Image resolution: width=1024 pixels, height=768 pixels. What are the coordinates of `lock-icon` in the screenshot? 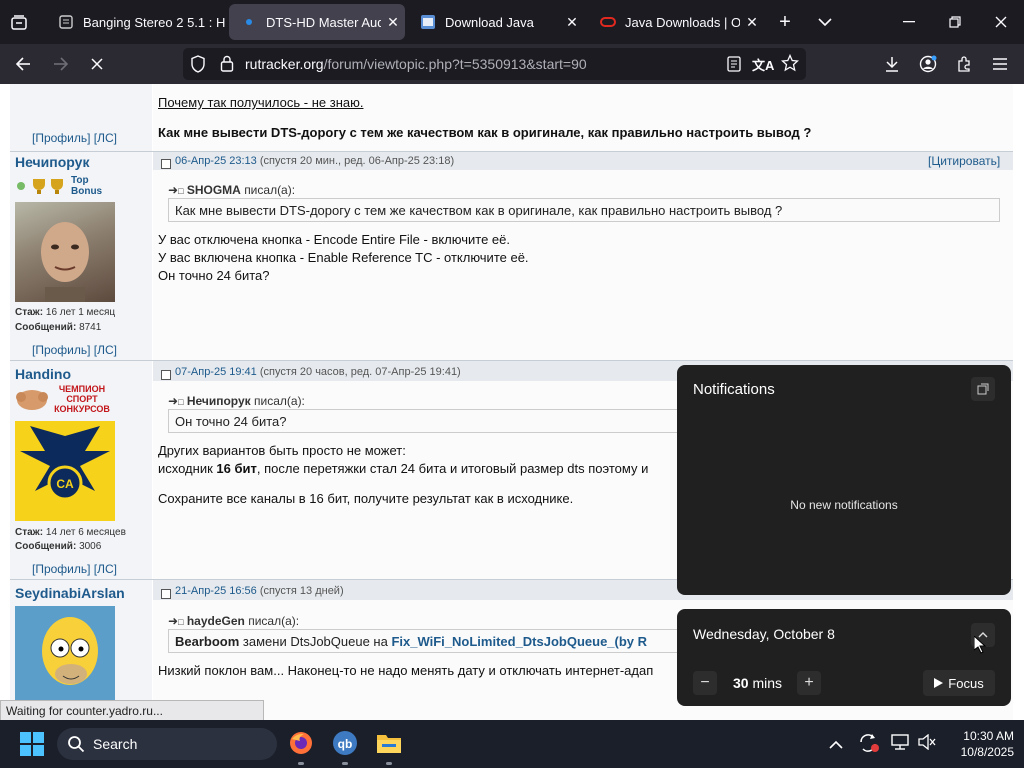 It's located at (227, 66).